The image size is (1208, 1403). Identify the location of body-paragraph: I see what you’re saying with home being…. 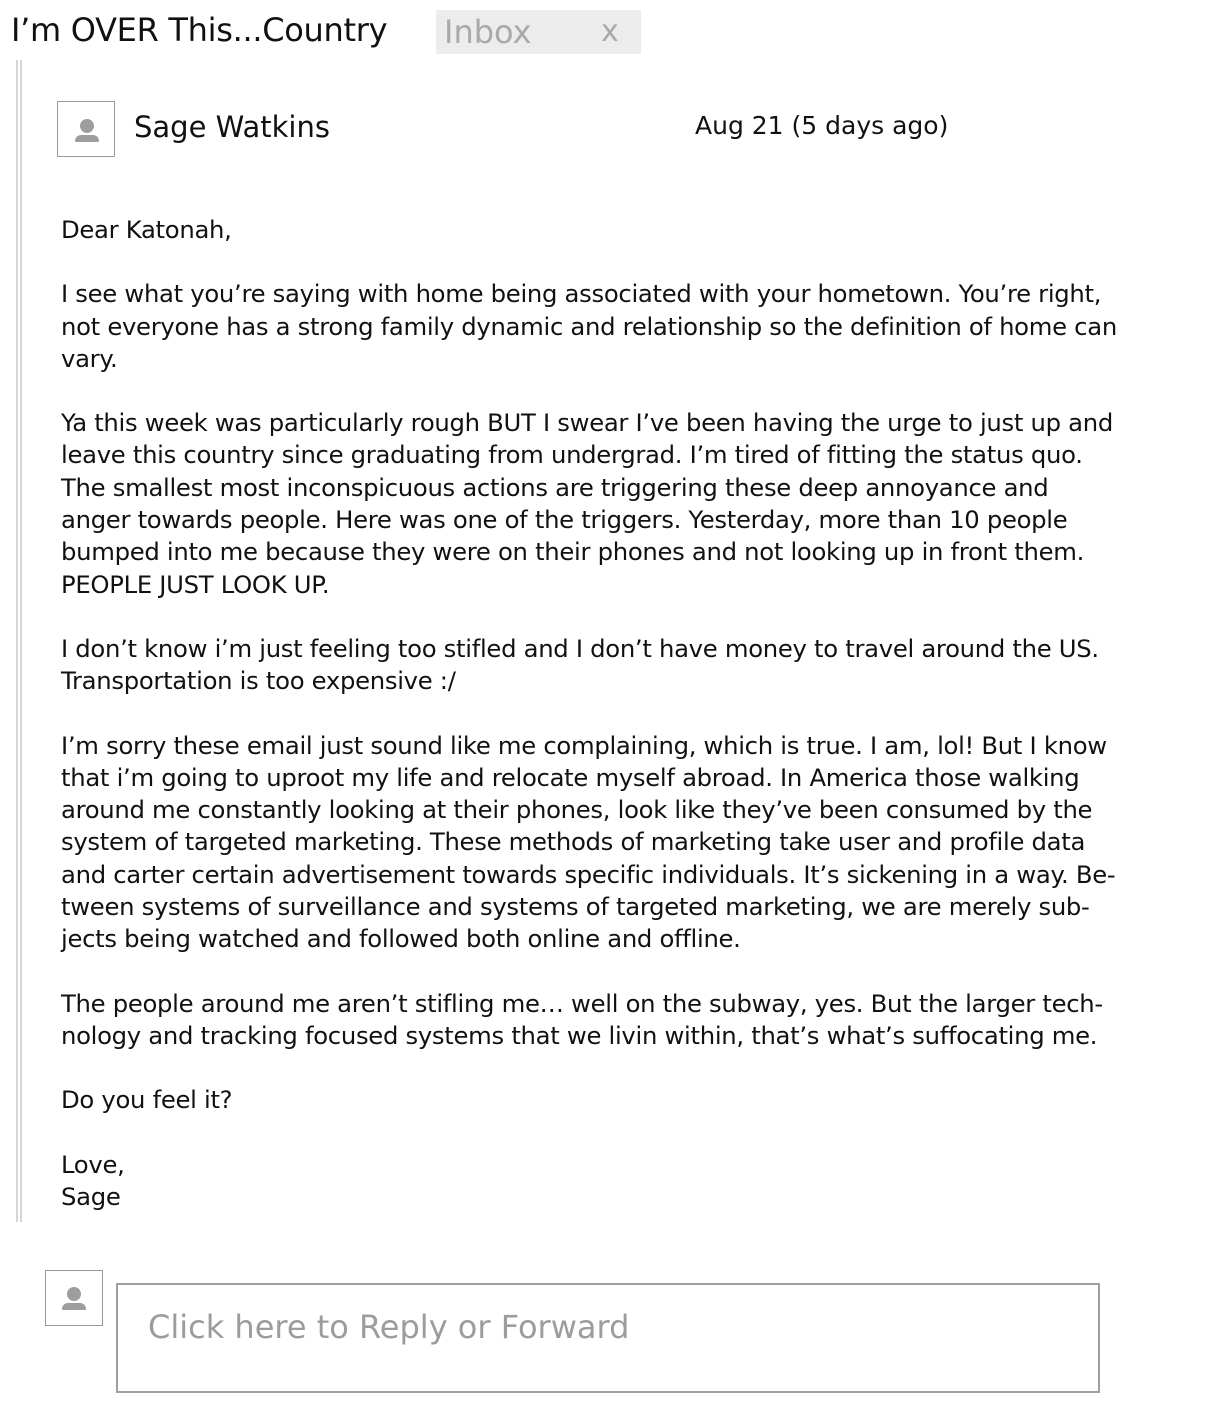
(589, 326).